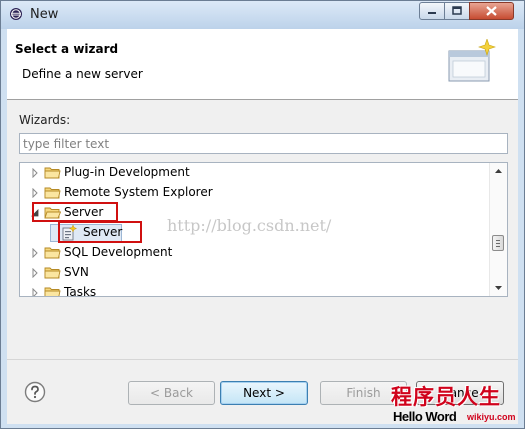 The height and width of the screenshot is (429, 525). Describe the element at coordinates (263, 143) in the screenshot. I see `filter-input` at that location.